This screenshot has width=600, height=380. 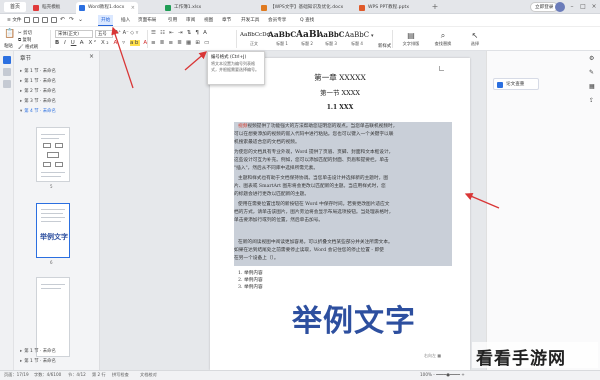 I want to click on arrow-to-selection, so click(x=482, y=200).